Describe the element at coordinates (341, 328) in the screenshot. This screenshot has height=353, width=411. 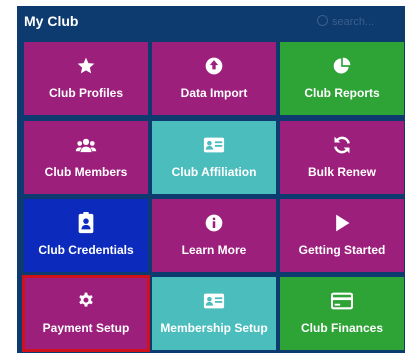
I see `tile-label: Club Finances` at that location.